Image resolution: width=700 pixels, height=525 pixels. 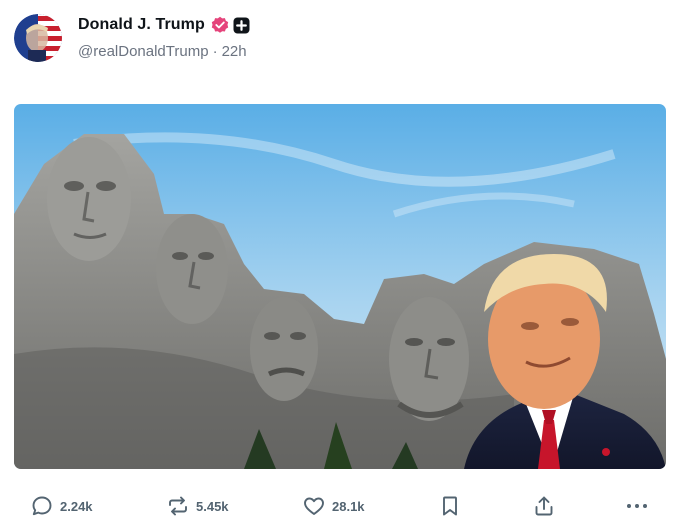 I want to click on repost-icon, so click(x=178, y=506).